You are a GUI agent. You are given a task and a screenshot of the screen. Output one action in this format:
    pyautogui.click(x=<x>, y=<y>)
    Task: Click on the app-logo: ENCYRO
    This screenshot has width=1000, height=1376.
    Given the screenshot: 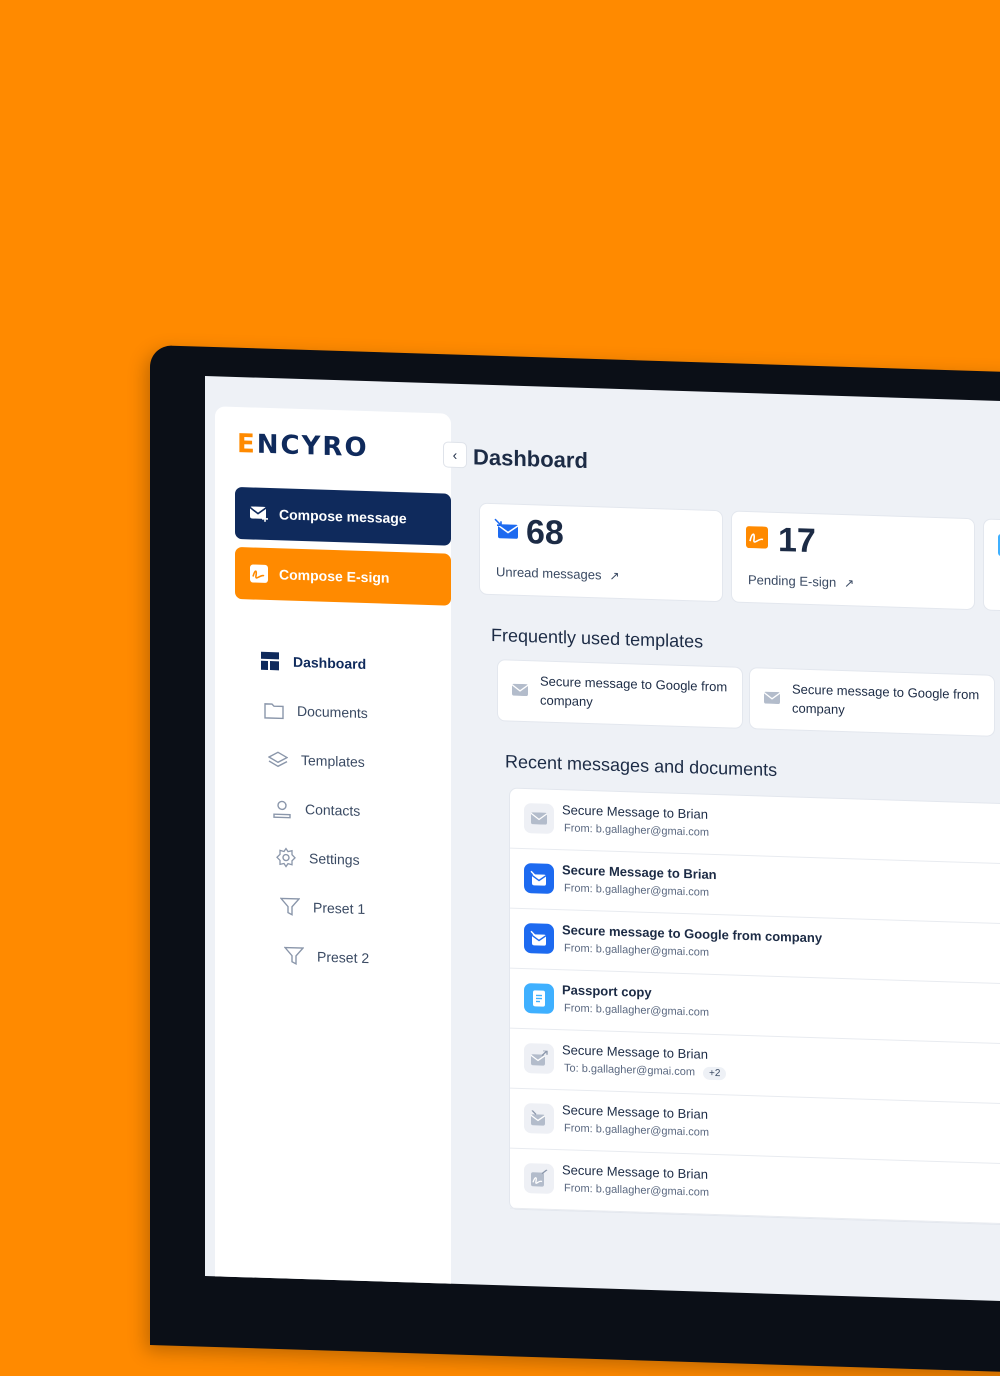 What is the action you would take?
    pyautogui.click(x=303, y=446)
    